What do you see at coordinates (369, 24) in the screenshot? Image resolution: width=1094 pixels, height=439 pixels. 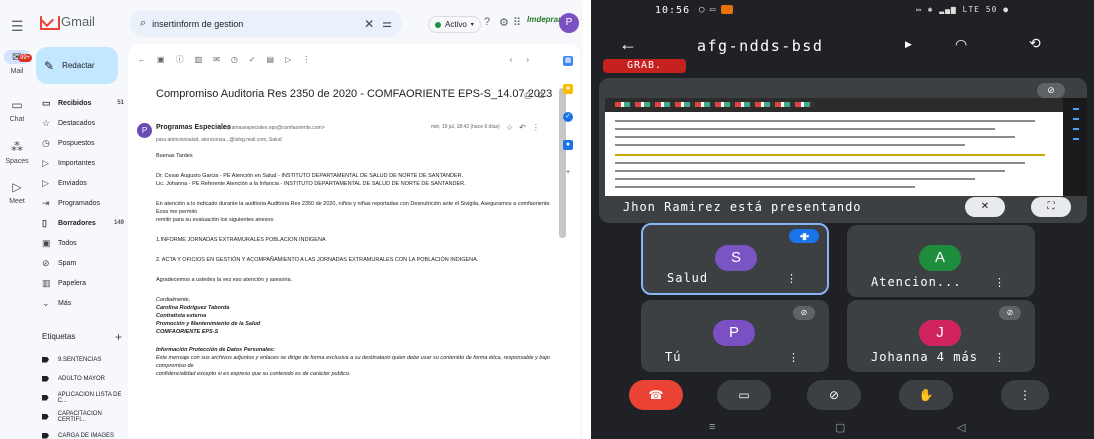 I see `clear-search-icon: ✕` at bounding box center [369, 24].